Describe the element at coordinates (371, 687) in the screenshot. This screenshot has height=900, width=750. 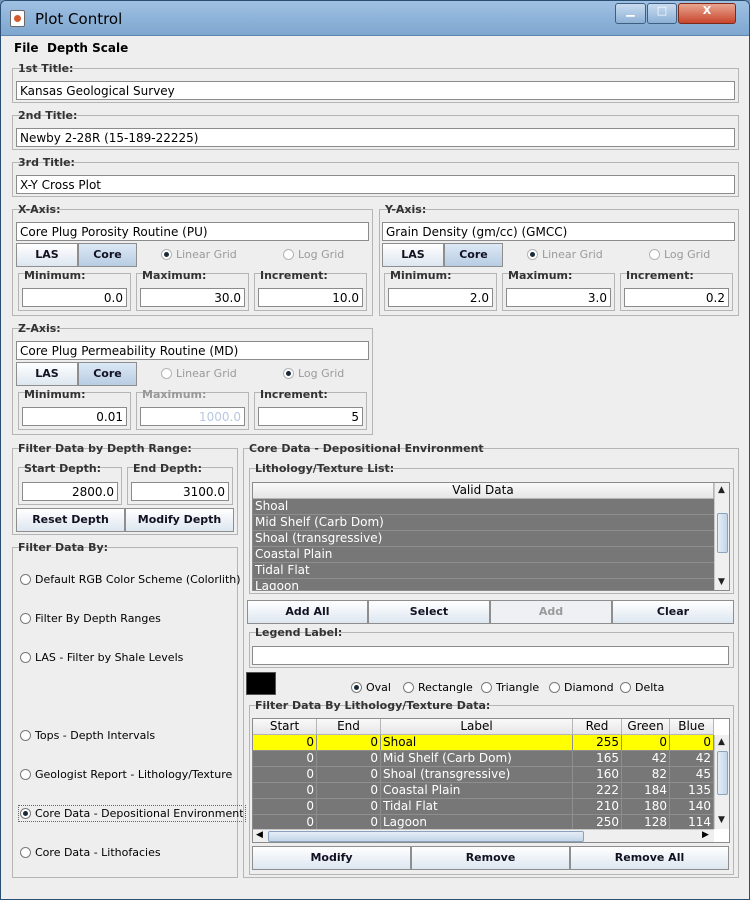
I see `shape-oval-radio: Oval` at that location.